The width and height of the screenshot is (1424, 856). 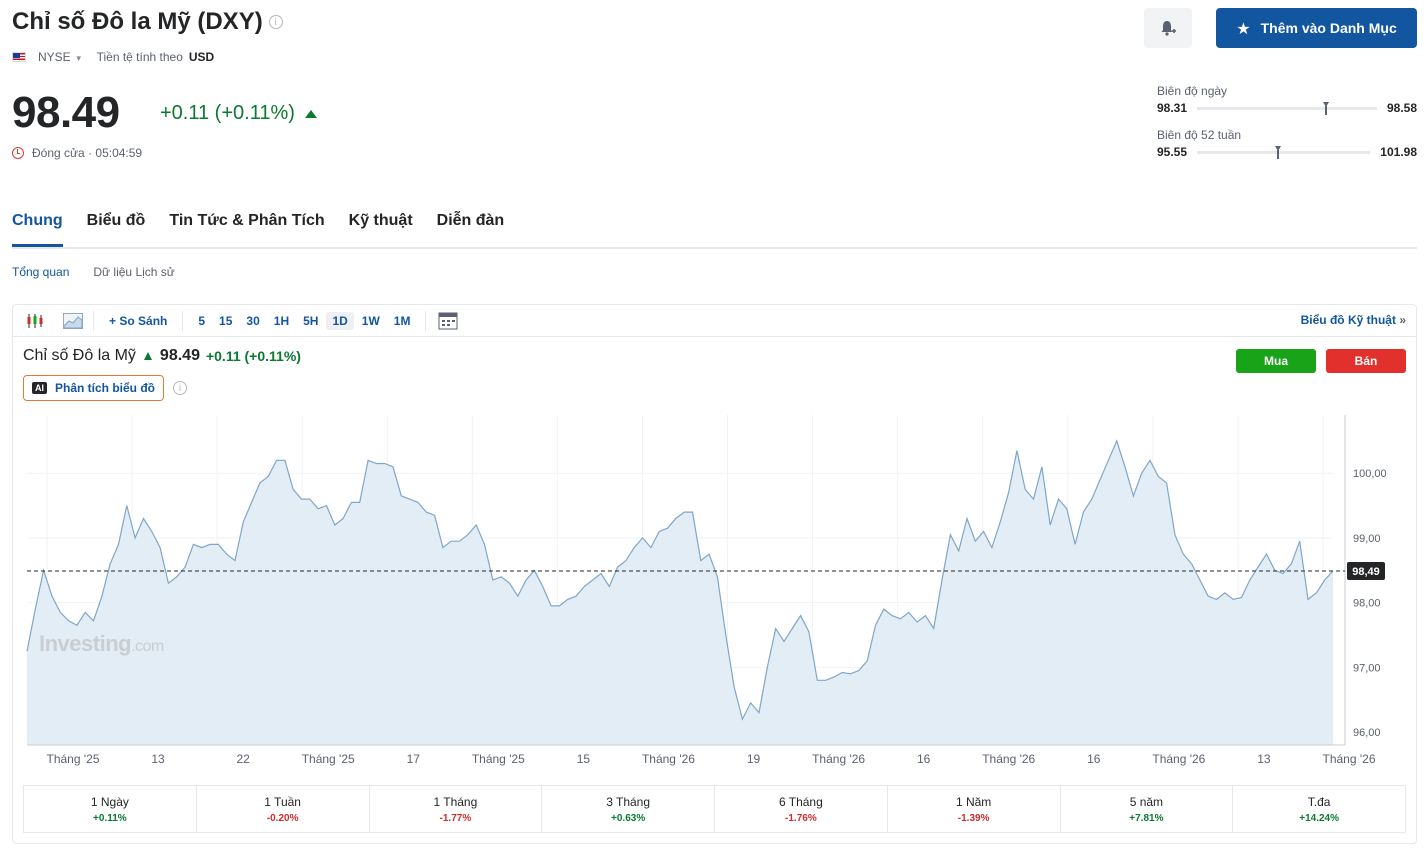 I want to click on watchlist-button-label: Thêm vào Danh Mục, so click(x=1328, y=28).